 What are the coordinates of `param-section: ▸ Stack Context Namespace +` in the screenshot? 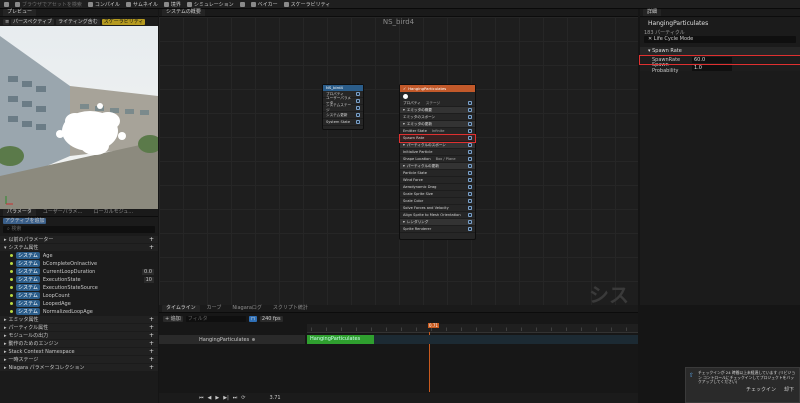 It's located at (79, 352).